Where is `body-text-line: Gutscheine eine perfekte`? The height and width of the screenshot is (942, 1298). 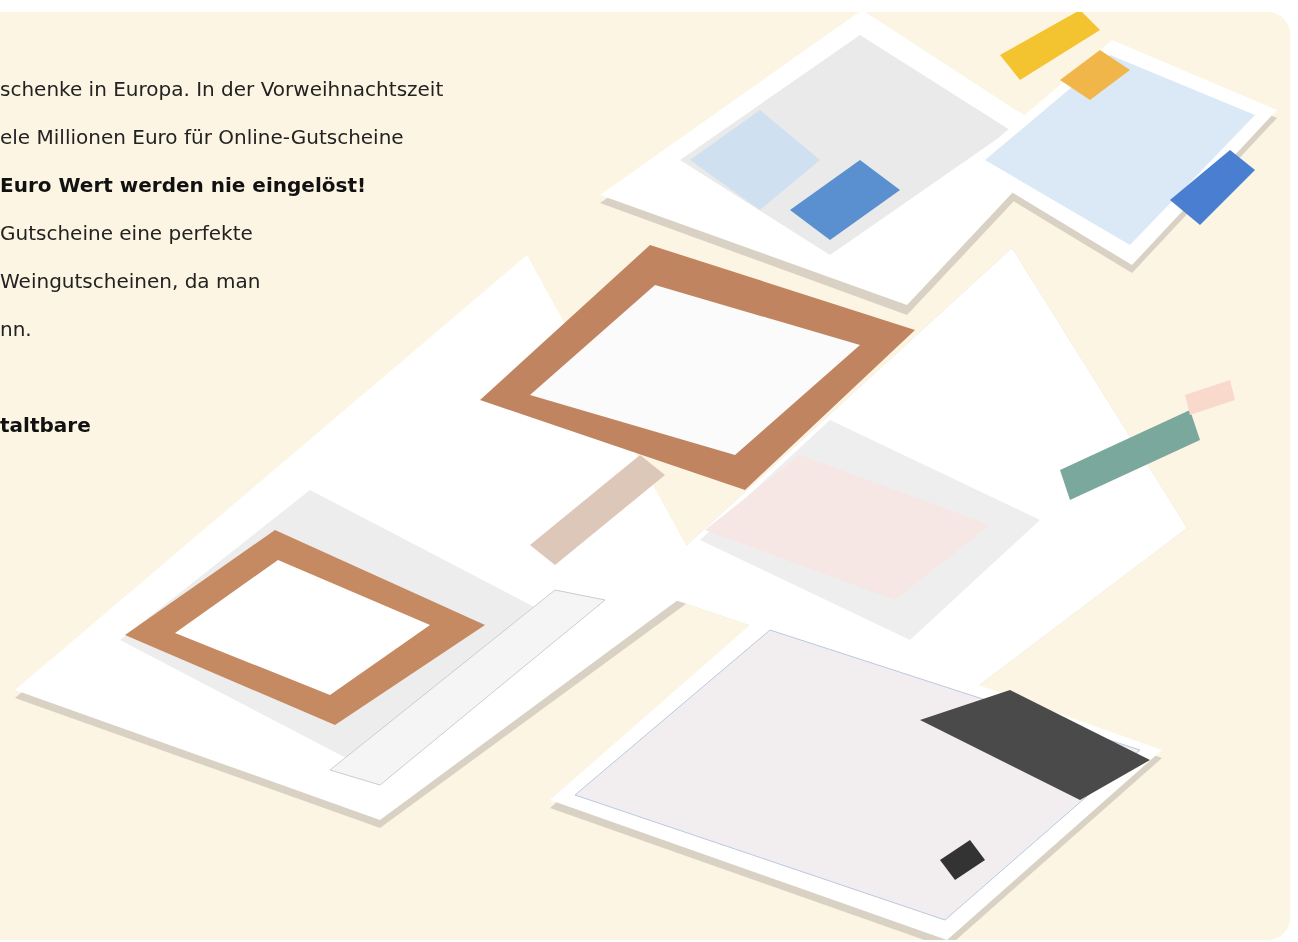
body-text-line: Gutscheine eine perfekte is located at coordinates (126, 233).